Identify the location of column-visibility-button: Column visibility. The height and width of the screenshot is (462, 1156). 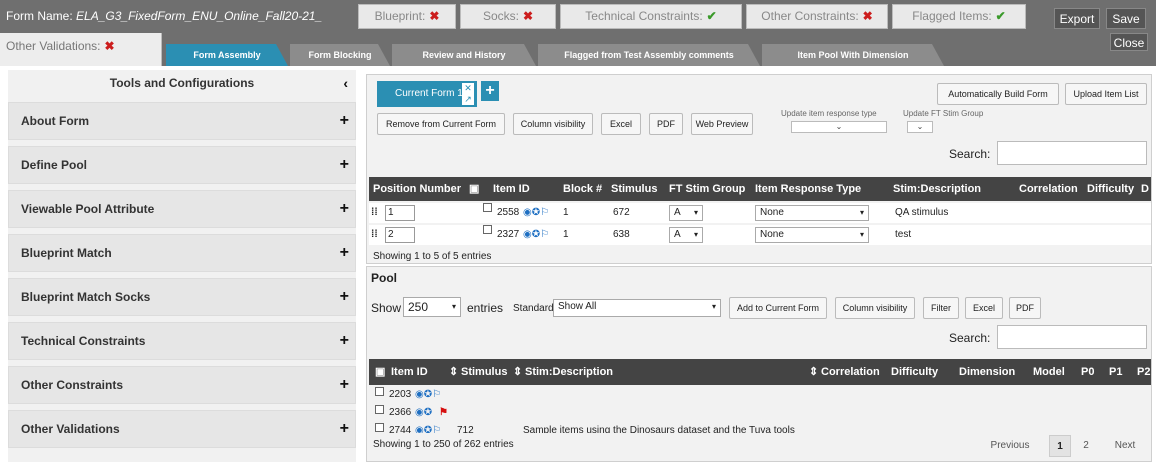
(553, 124).